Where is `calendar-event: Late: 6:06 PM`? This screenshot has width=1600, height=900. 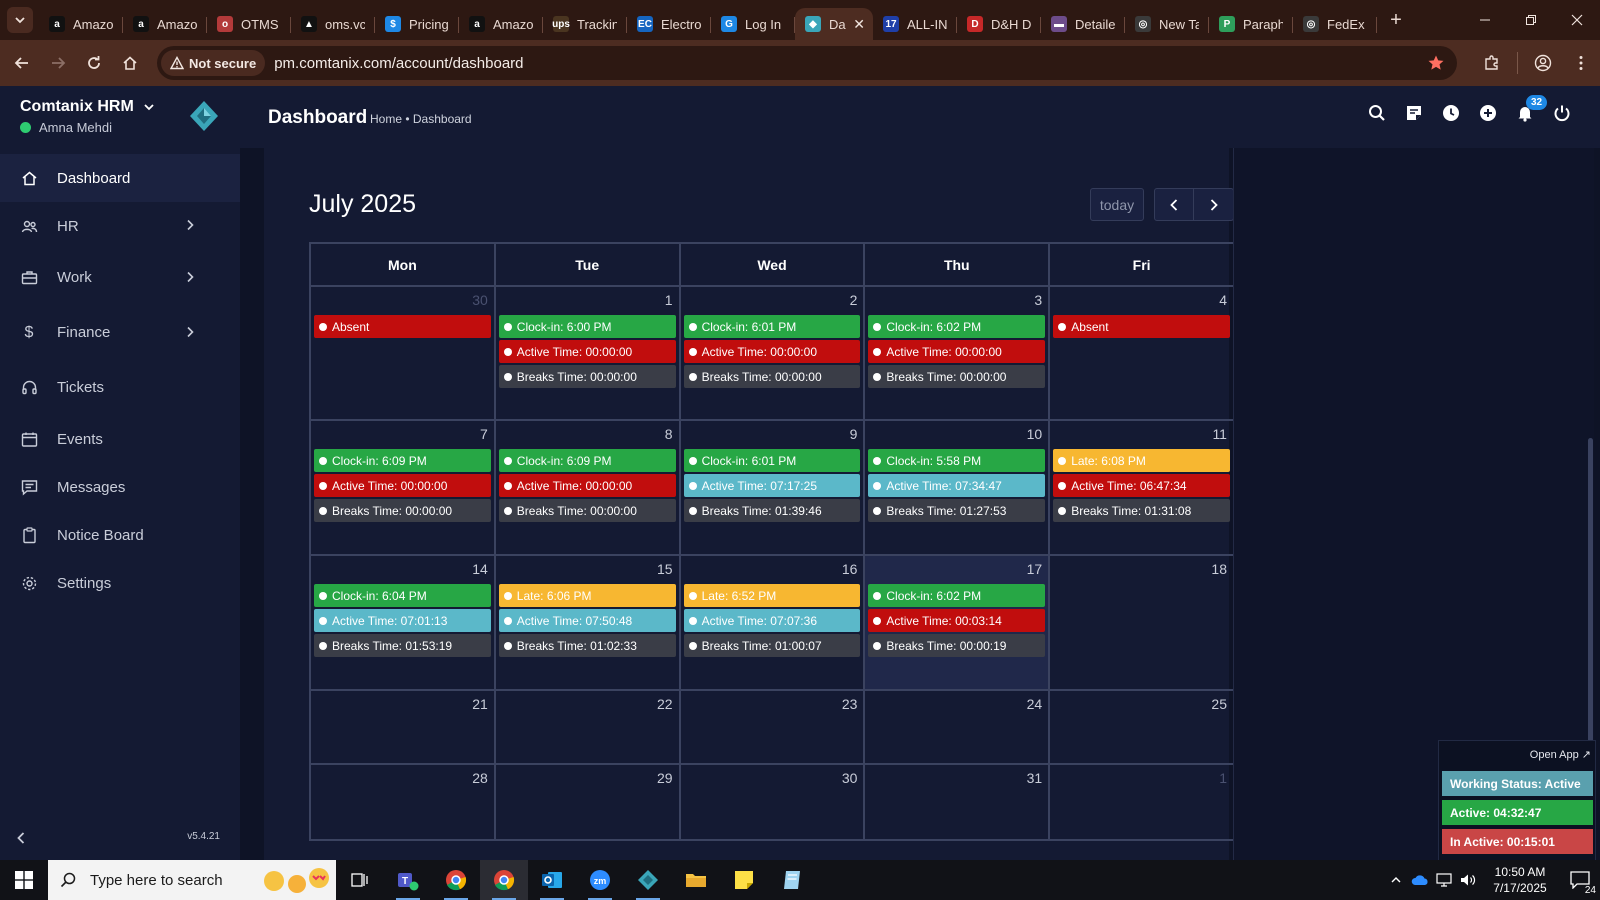 calendar-event: Late: 6:06 PM is located at coordinates (587, 595).